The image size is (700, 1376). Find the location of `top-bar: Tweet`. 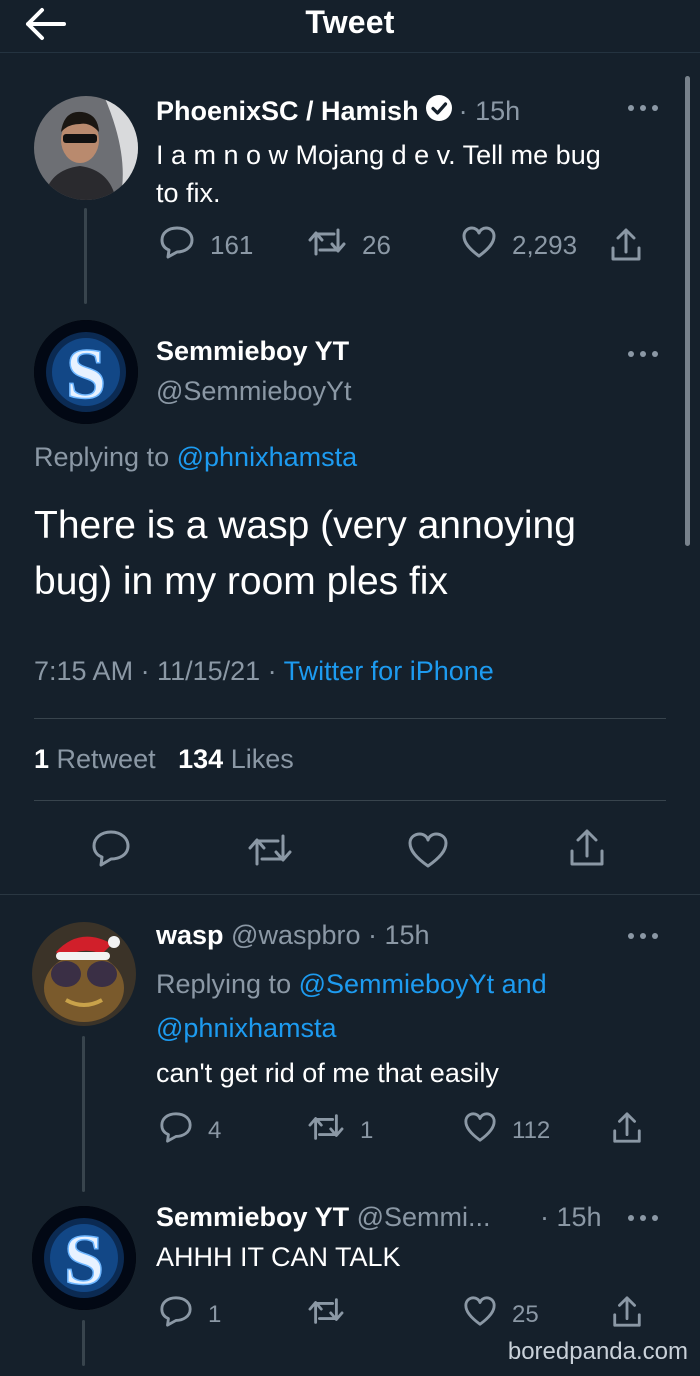

top-bar: Tweet is located at coordinates (350, 26).